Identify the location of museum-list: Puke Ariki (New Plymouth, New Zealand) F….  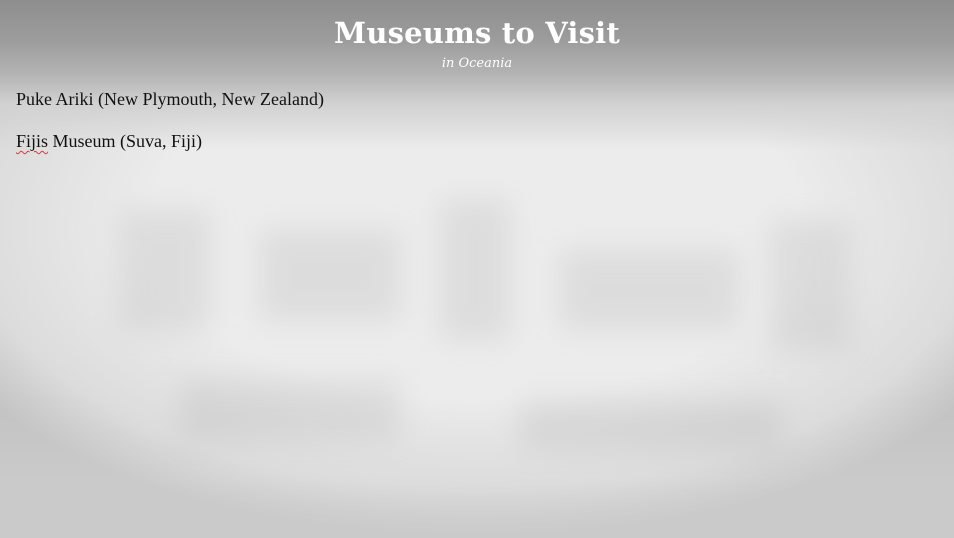
(170, 131).